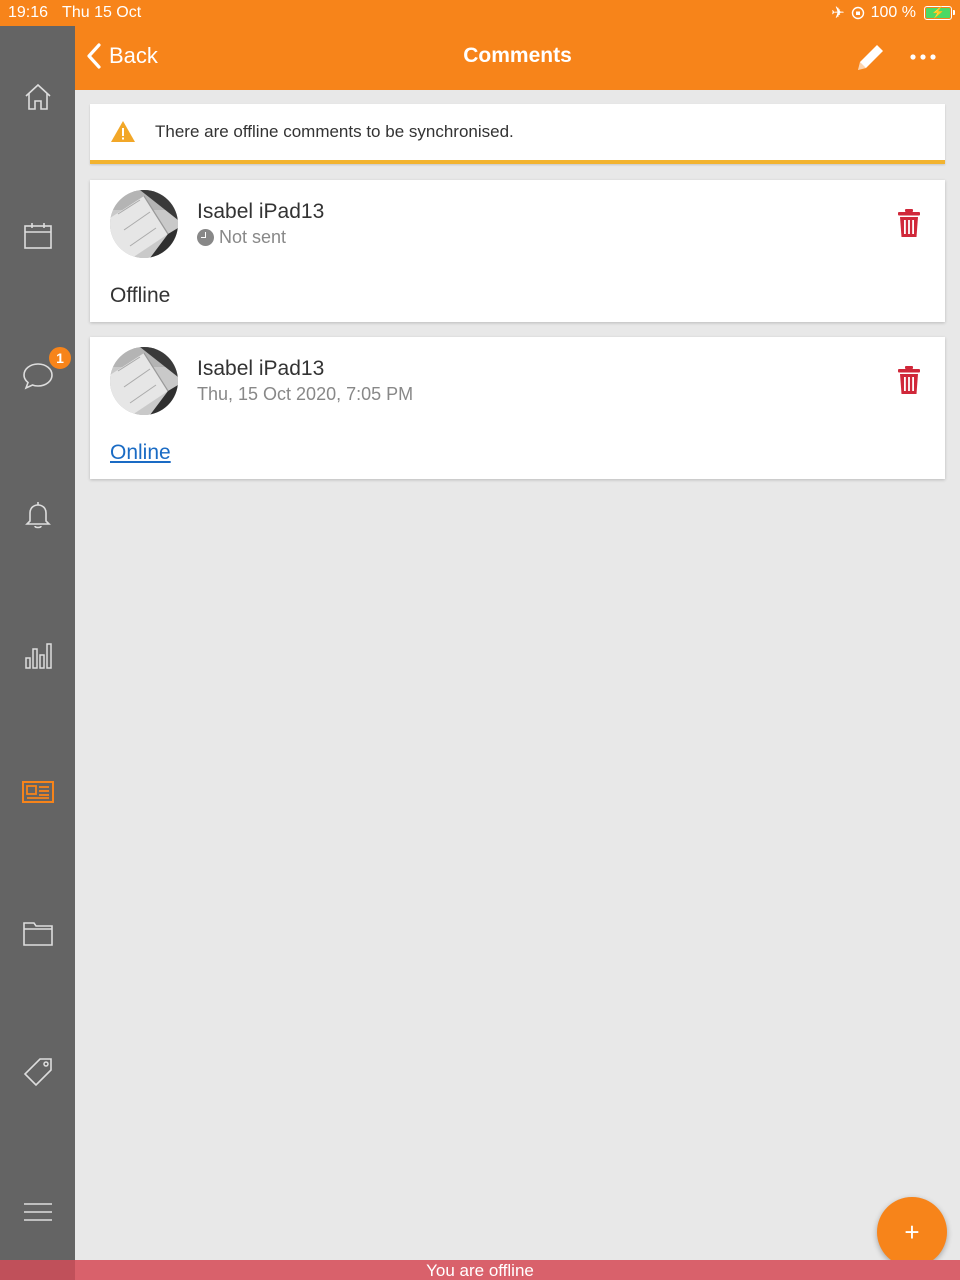 The width and height of the screenshot is (960, 1280). I want to click on add-comment-button: +, so click(912, 1232).